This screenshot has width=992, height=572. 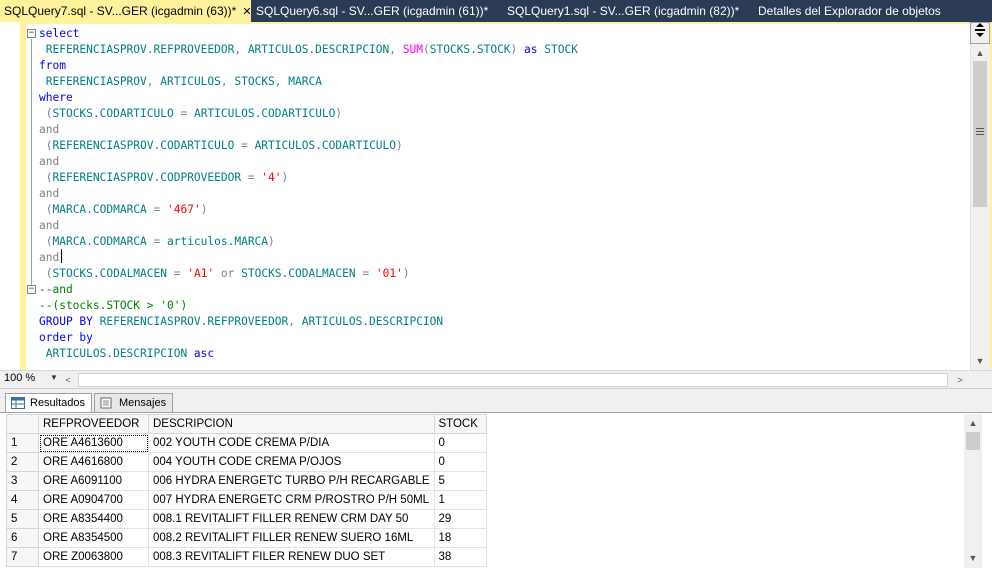 I want to click on code-line: (MARCA.CODMARCA = '467'), so click(x=308, y=210).